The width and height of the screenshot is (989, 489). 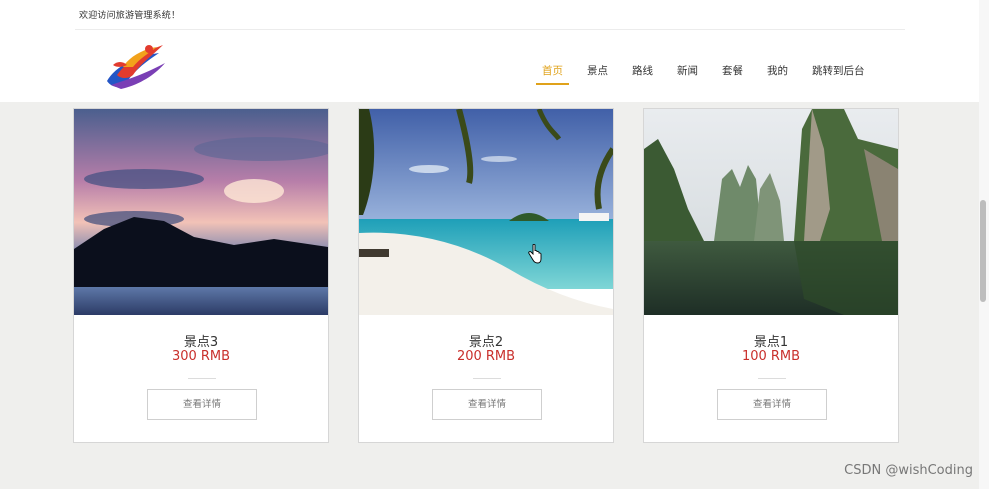 I want to click on main-nav: 首页 景点 路线 新闻 套餐 我的 跳转到后台, so click(x=703, y=74).